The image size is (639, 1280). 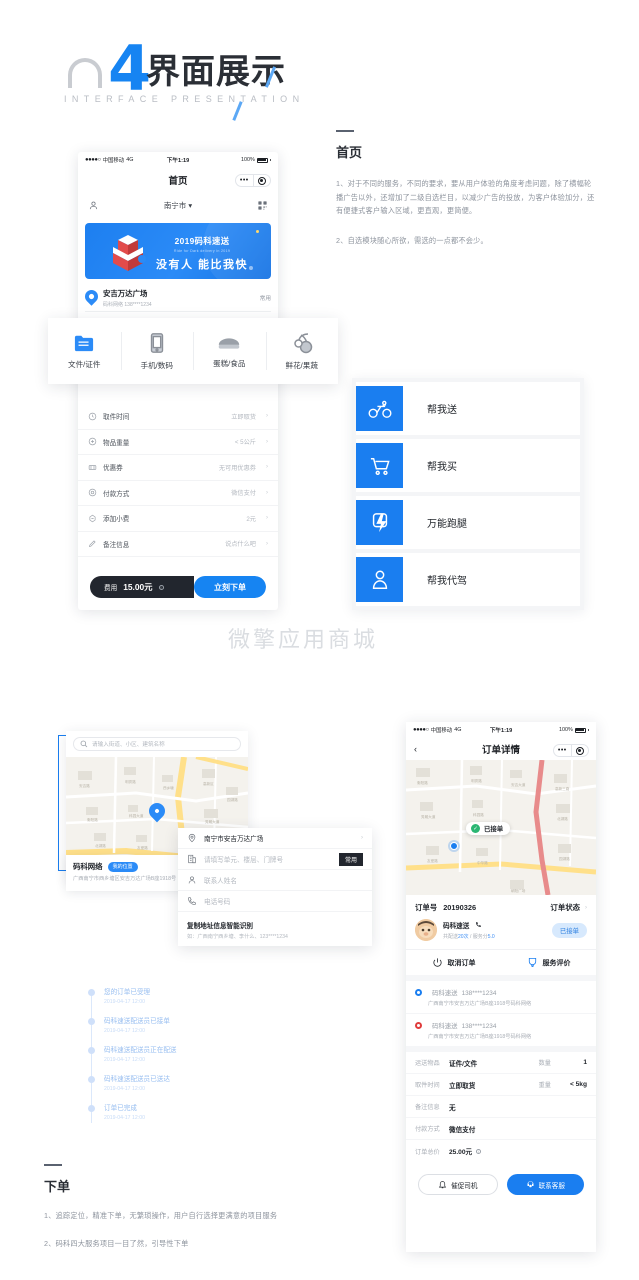 What do you see at coordinates (178, 544) in the screenshot?
I see `form-row-note: 备注信息 说点什么吧 ›` at bounding box center [178, 544].